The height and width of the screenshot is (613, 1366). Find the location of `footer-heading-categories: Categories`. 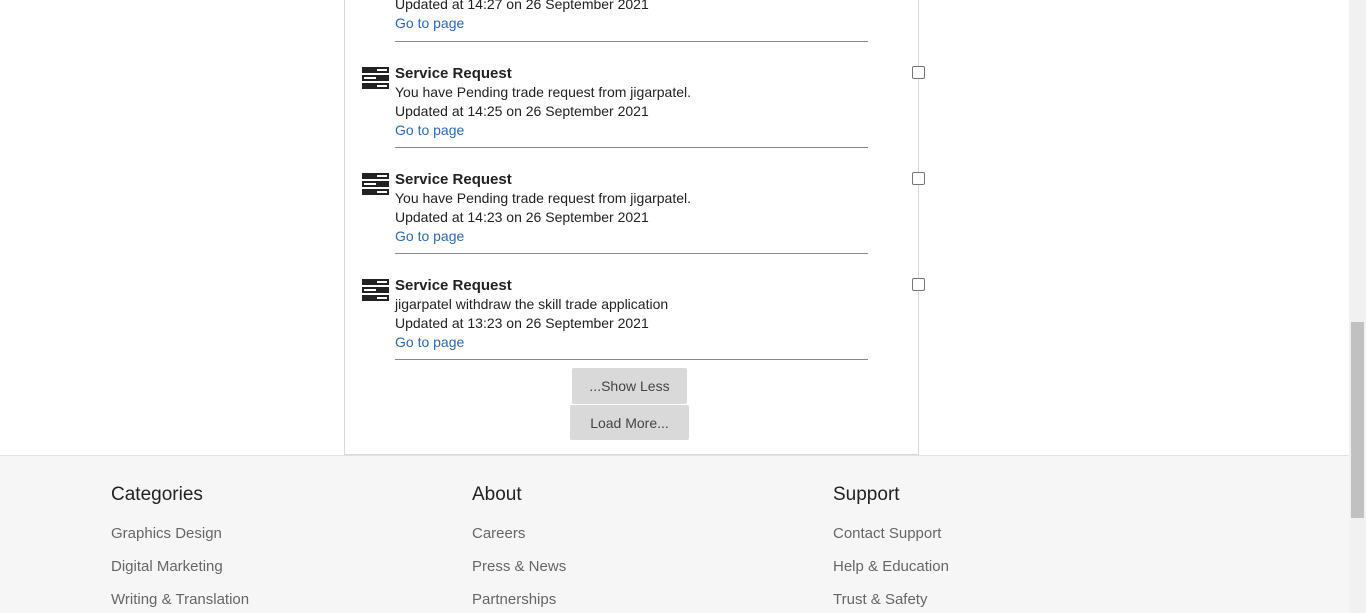

footer-heading-categories: Categories is located at coordinates (157, 494).